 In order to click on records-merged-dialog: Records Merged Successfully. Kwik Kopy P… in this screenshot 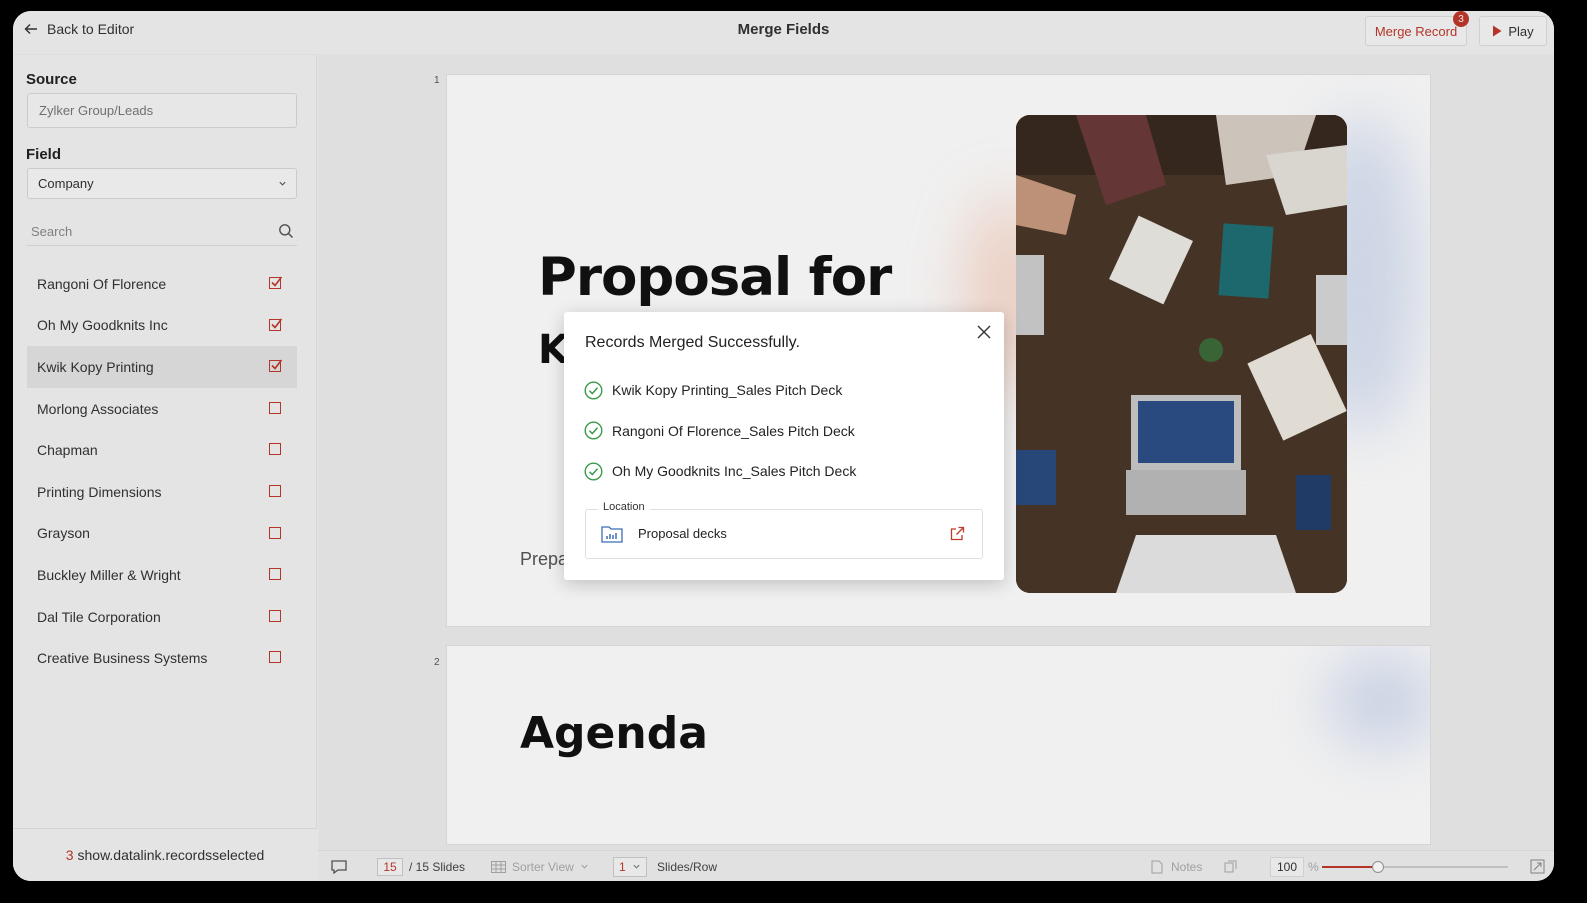, I will do `click(784, 446)`.